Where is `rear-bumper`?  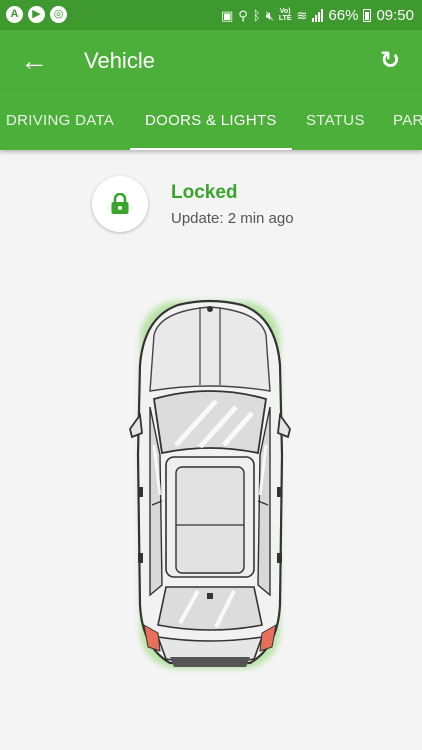 rear-bumper is located at coordinates (210, 662).